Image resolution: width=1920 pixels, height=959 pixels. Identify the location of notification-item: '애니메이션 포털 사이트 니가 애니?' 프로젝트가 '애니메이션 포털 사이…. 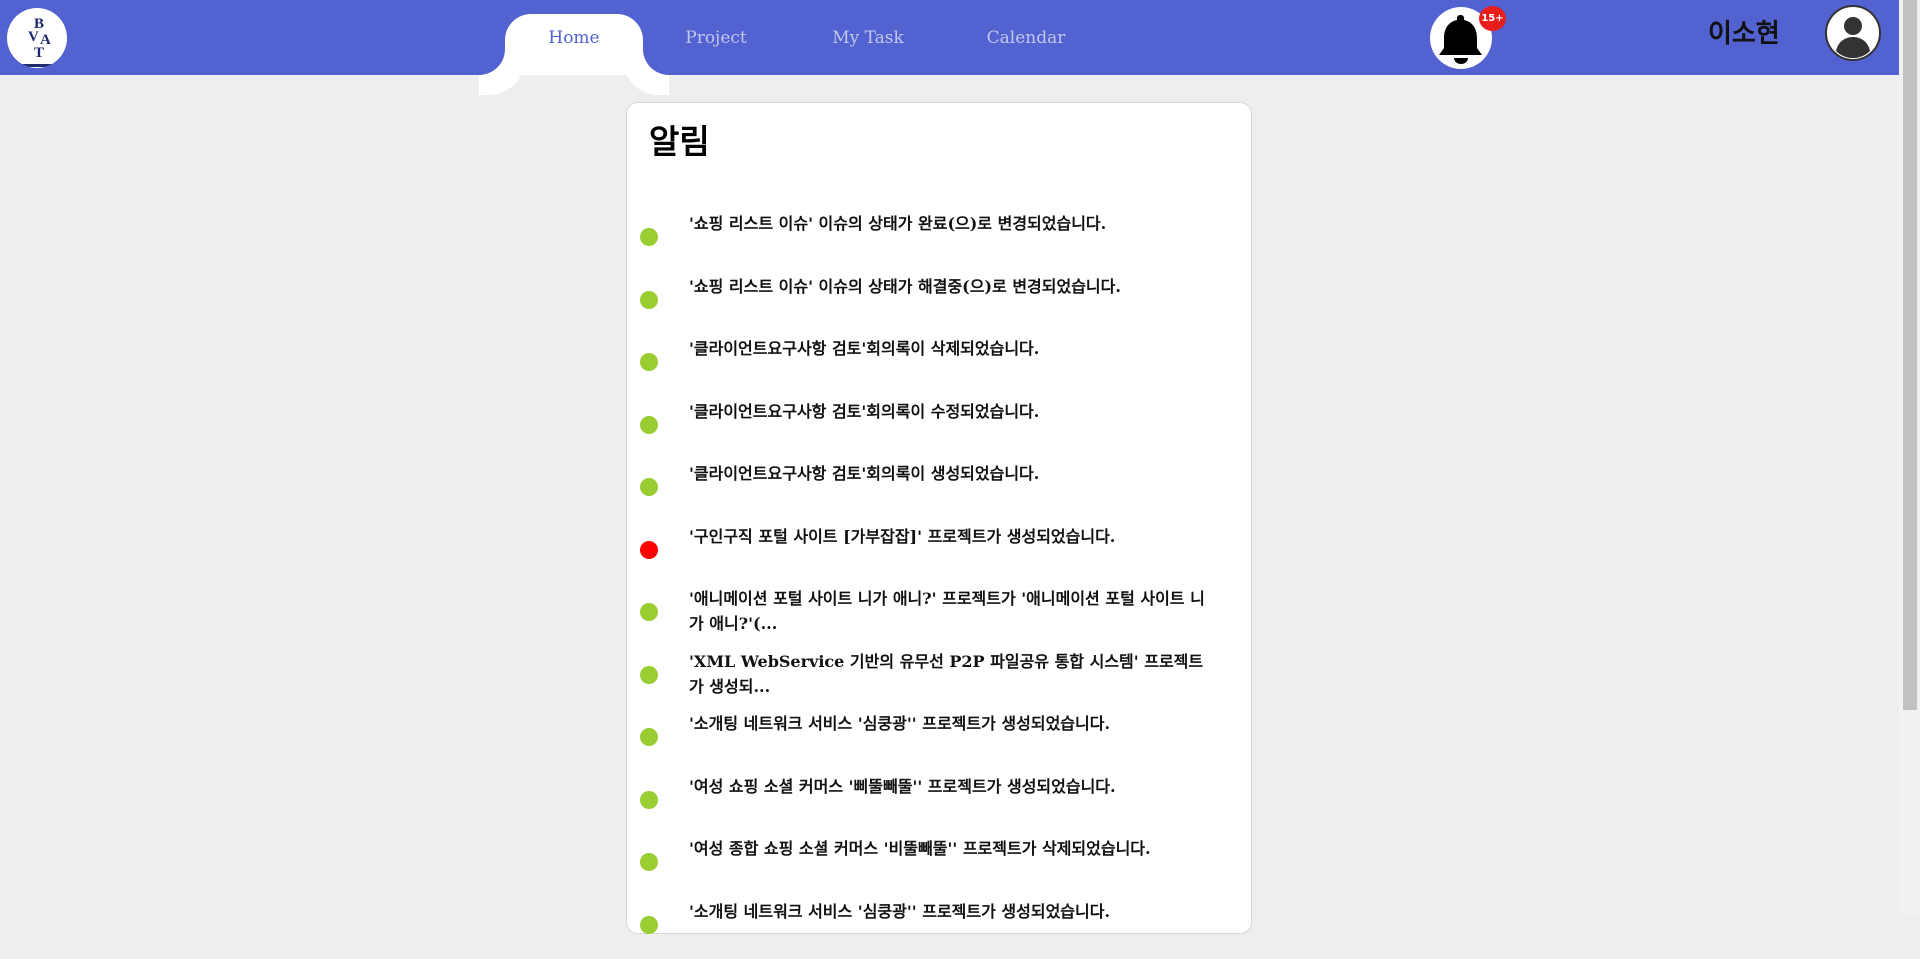
(939, 616).